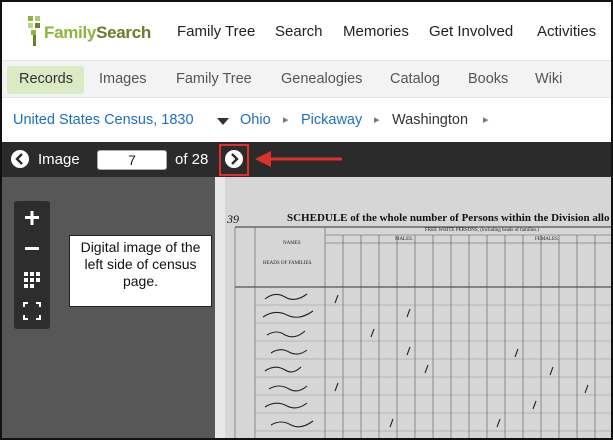 This screenshot has height=440, width=613. Describe the element at coordinates (32, 280) in the screenshot. I see `grid-view-icon` at that location.